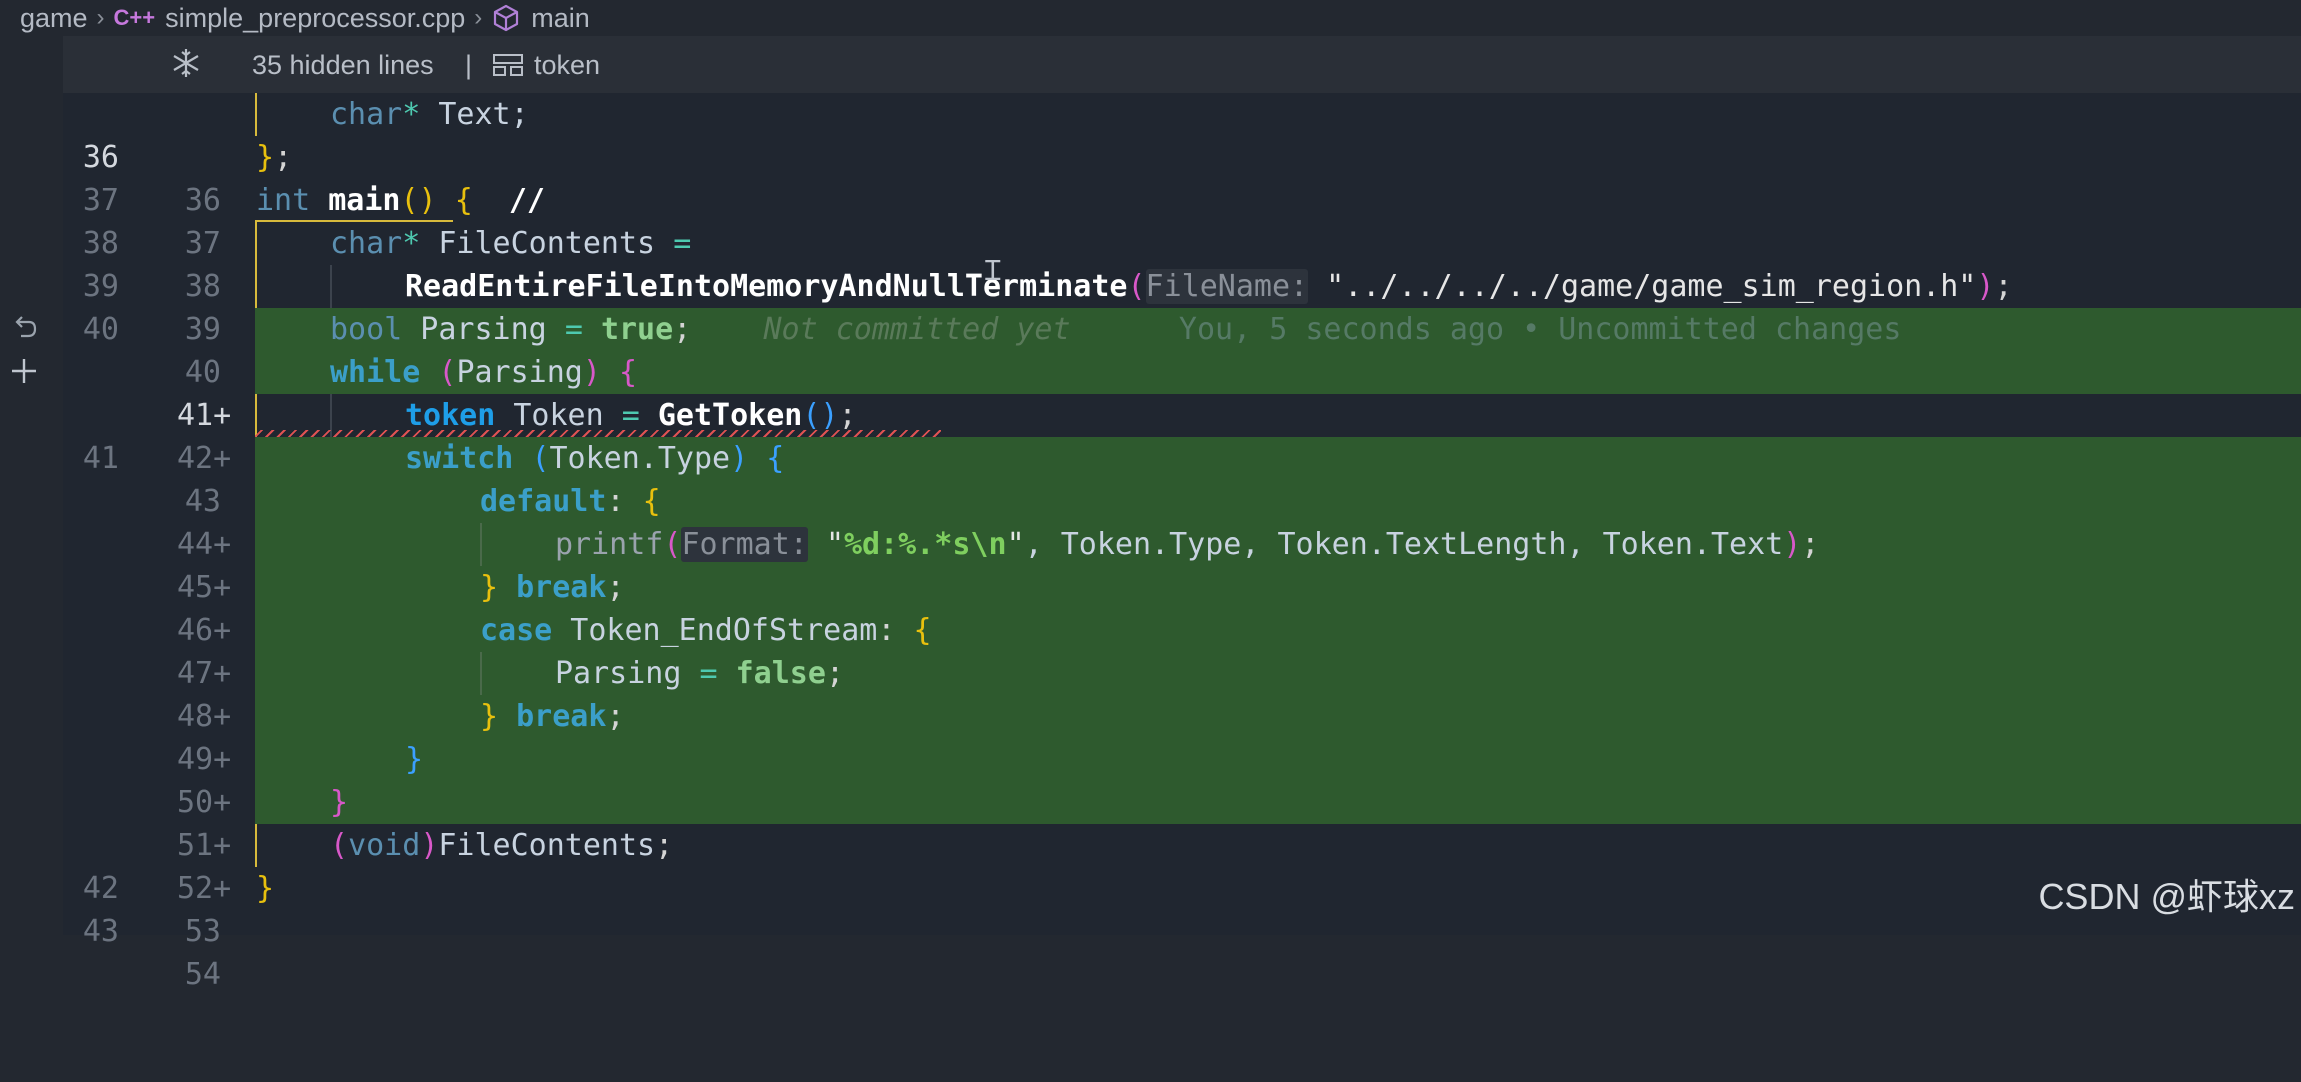 The height and width of the screenshot is (1082, 2301). Describe the element at coordinates (429, 114) in the screenshot. I see `code-text: char* Text;` at that location.